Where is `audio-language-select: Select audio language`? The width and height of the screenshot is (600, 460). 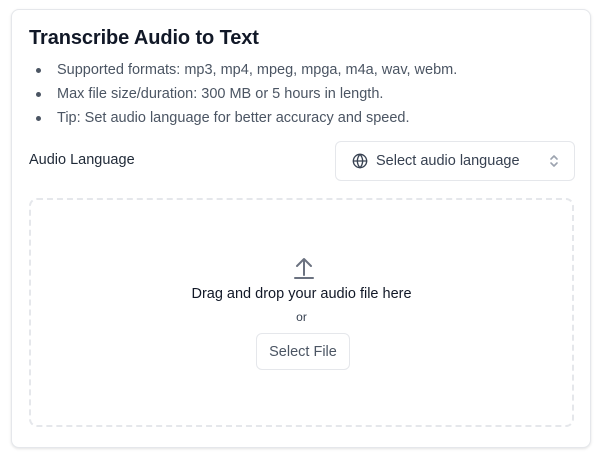 audio-language-select: Select audio language is located at coordinates (455, 161).